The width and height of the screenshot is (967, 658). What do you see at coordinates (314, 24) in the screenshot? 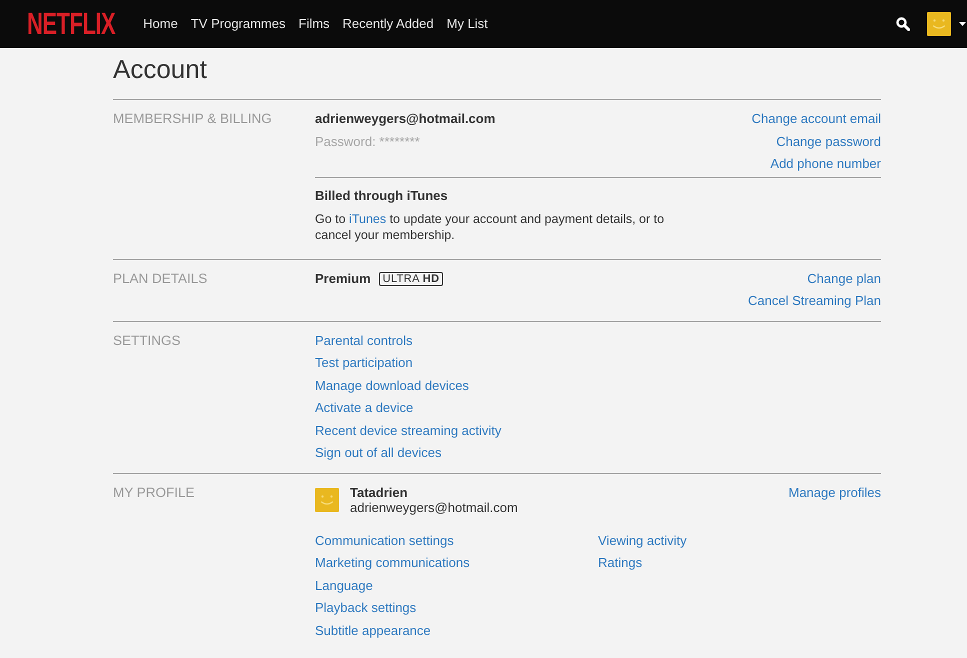
I see `nav-link: Films` at bounding box center [314, 24].